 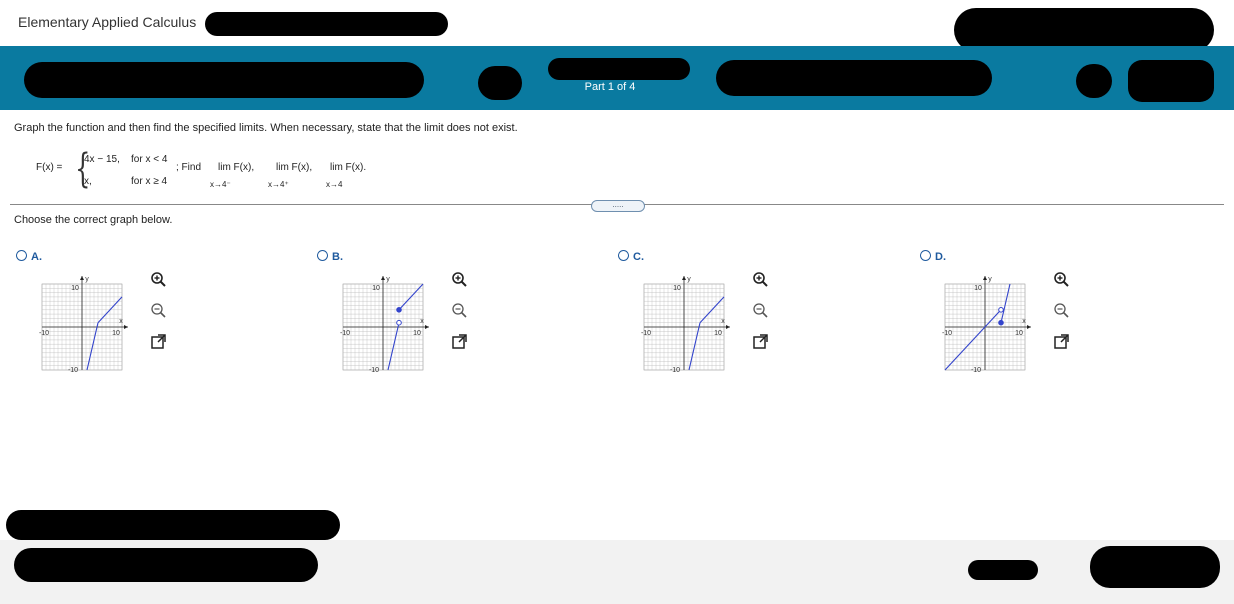 What do you see at coordinates (987, 324) in the screenshot?
I see `graph-d: y x 10 -10 -10 10` at bounding box center [987, 324].